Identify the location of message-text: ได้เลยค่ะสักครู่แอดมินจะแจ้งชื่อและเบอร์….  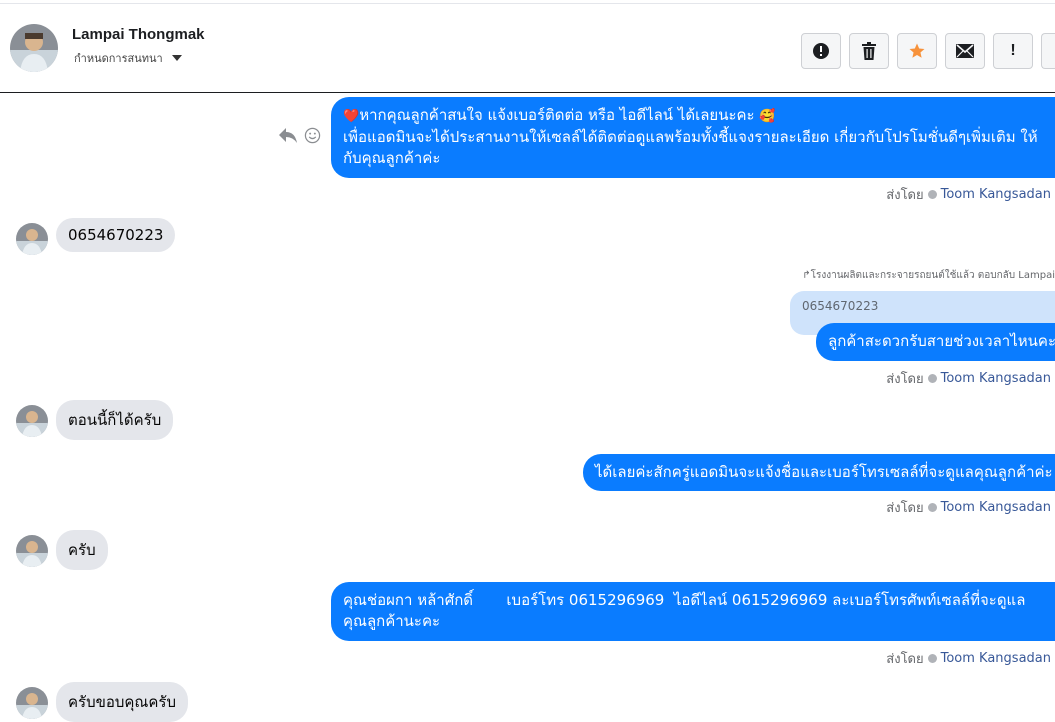
(824, 472).